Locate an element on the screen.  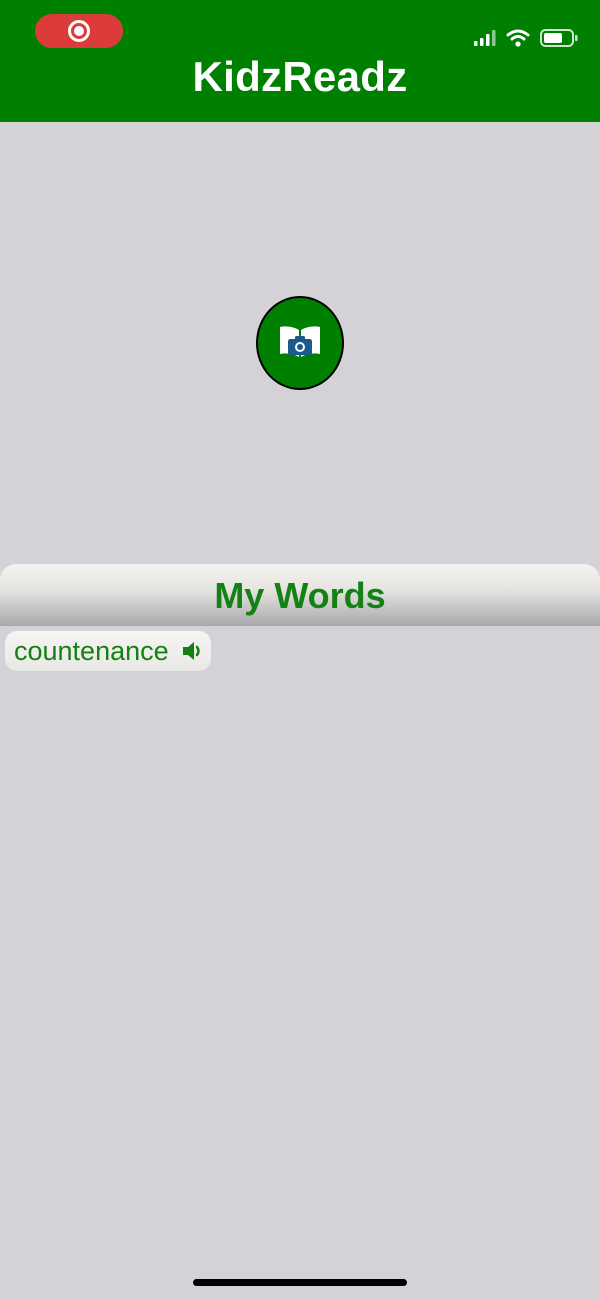
scan-book-button is located at coordinates (300, 343).